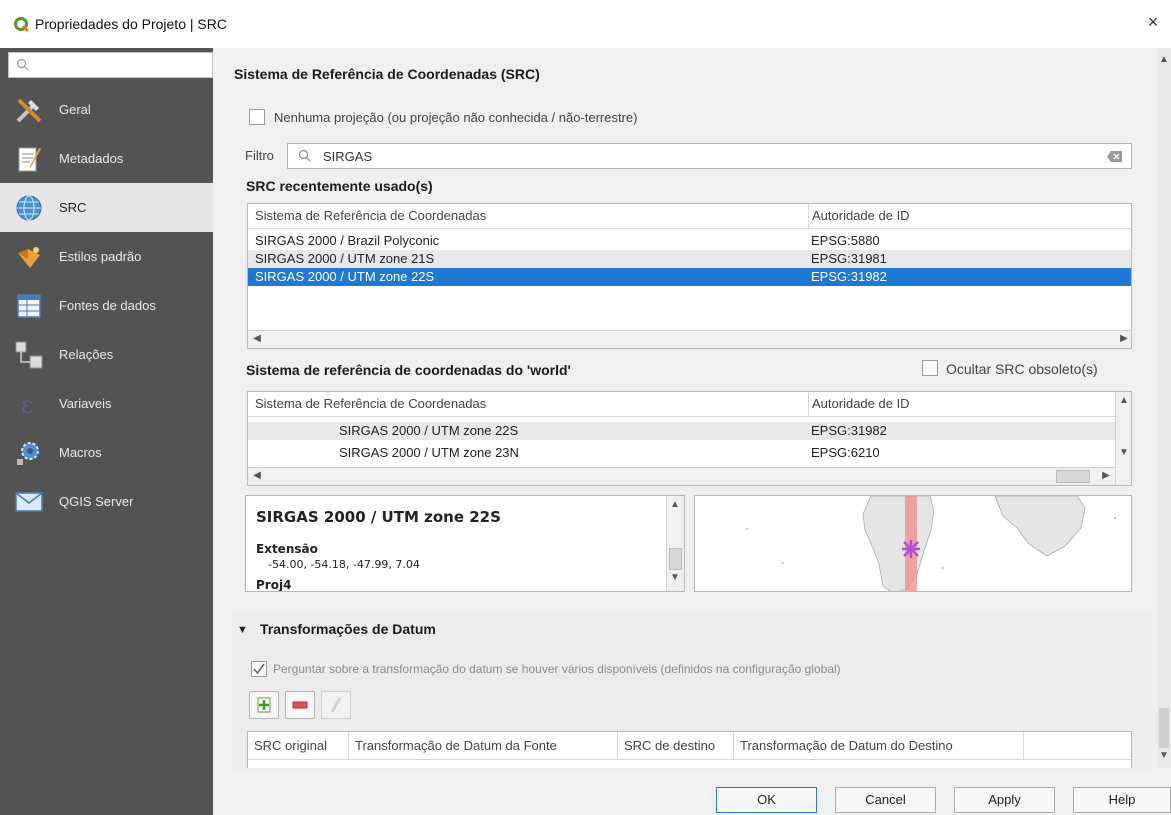 This screenshot has width=1171, height=815. I want to click on filter-input: SIRGAS, so click(709, 156).